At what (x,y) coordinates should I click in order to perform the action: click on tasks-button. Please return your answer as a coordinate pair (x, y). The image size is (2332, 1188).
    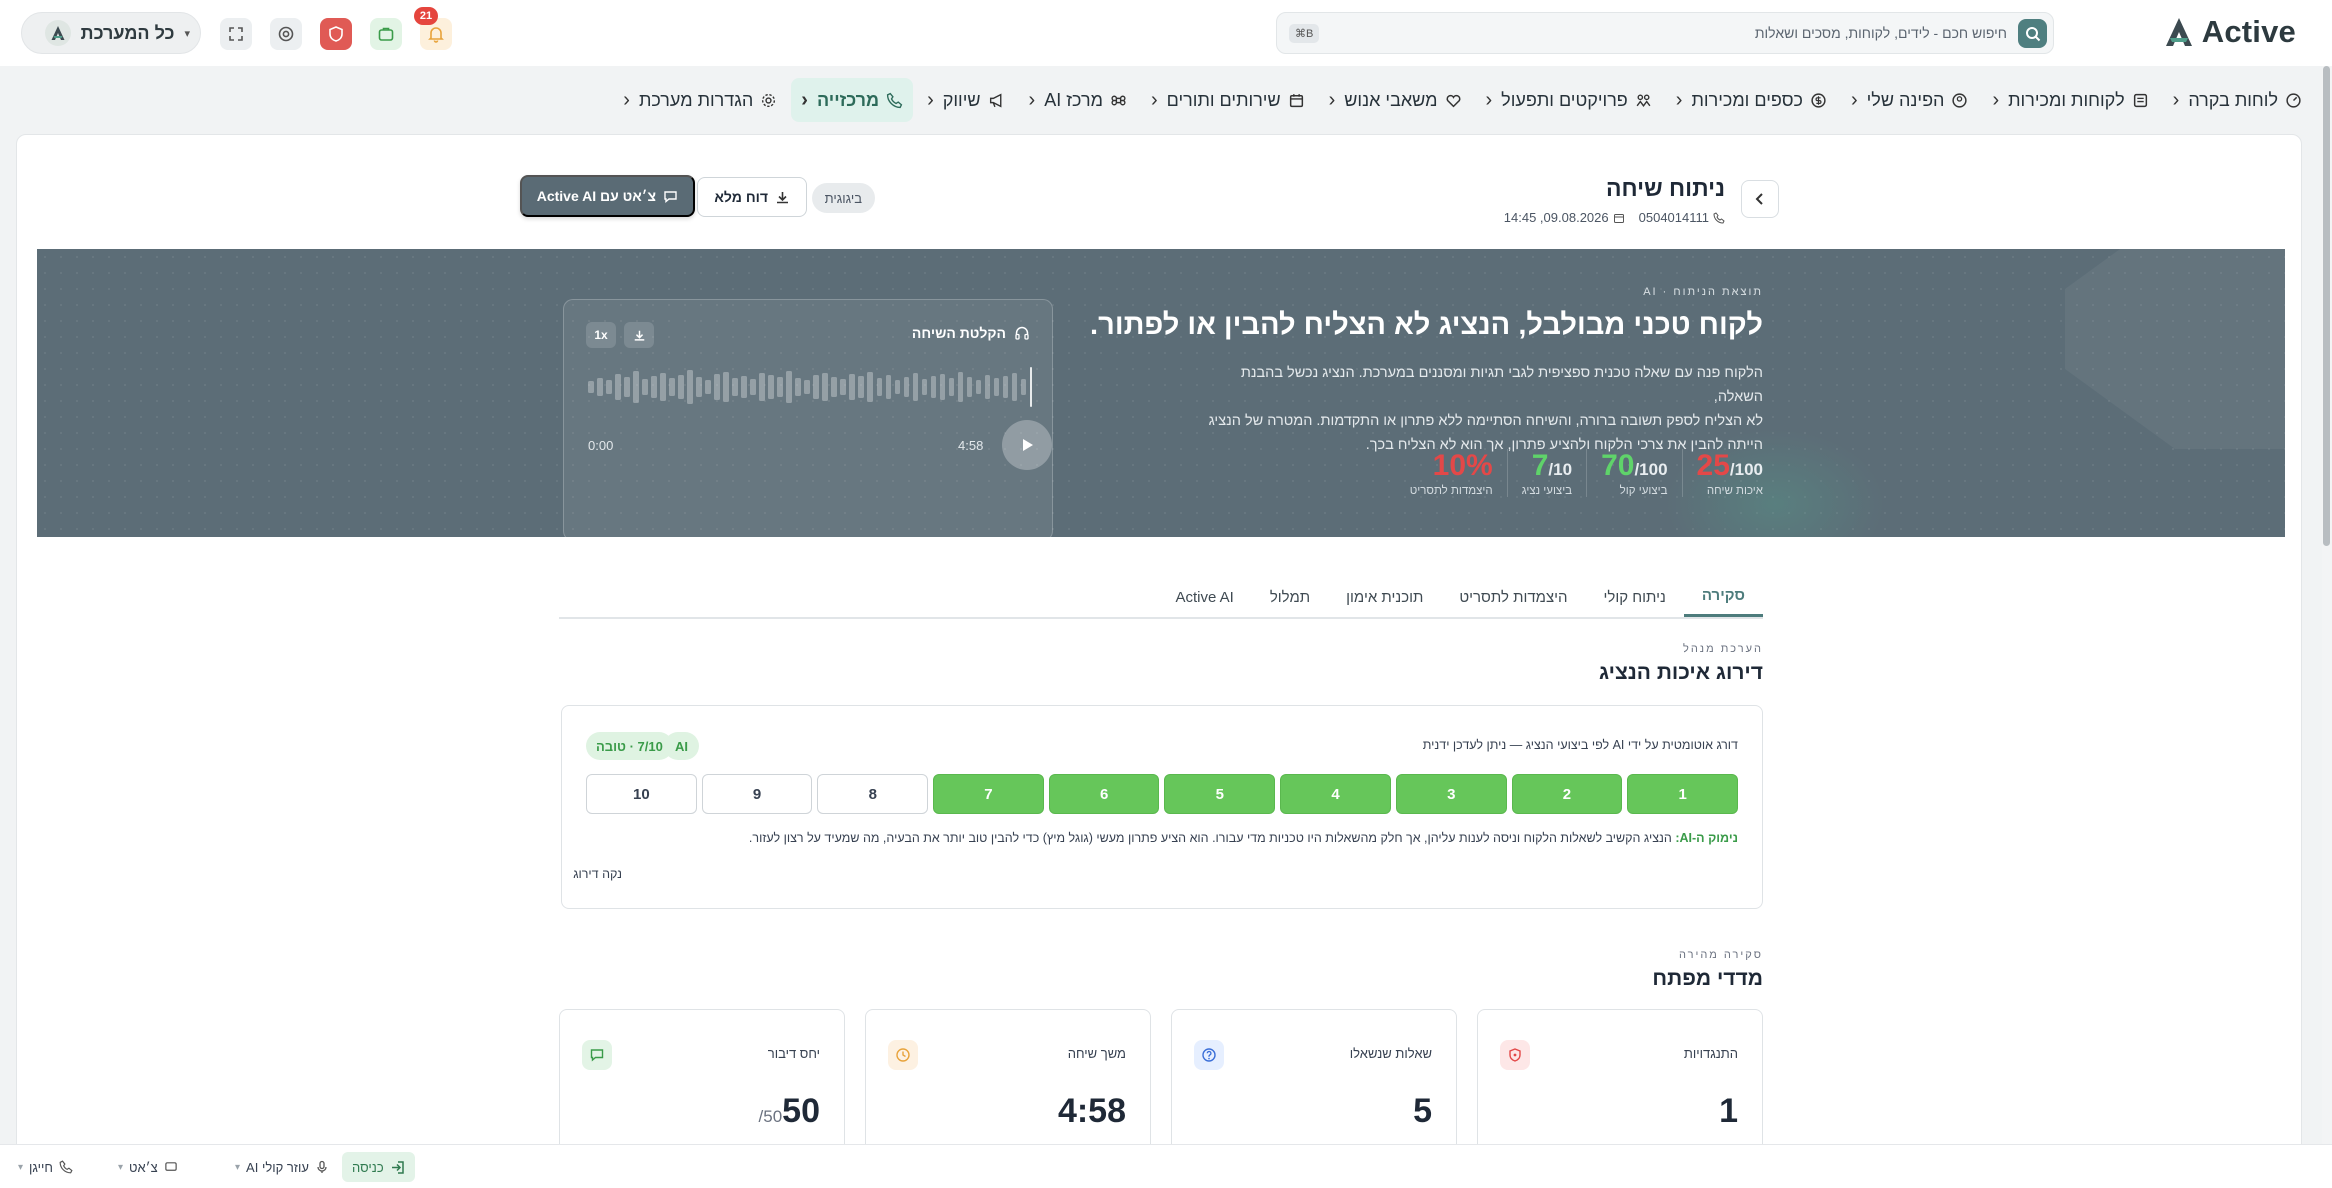
    Looking at the image, I should click on (386, 34).